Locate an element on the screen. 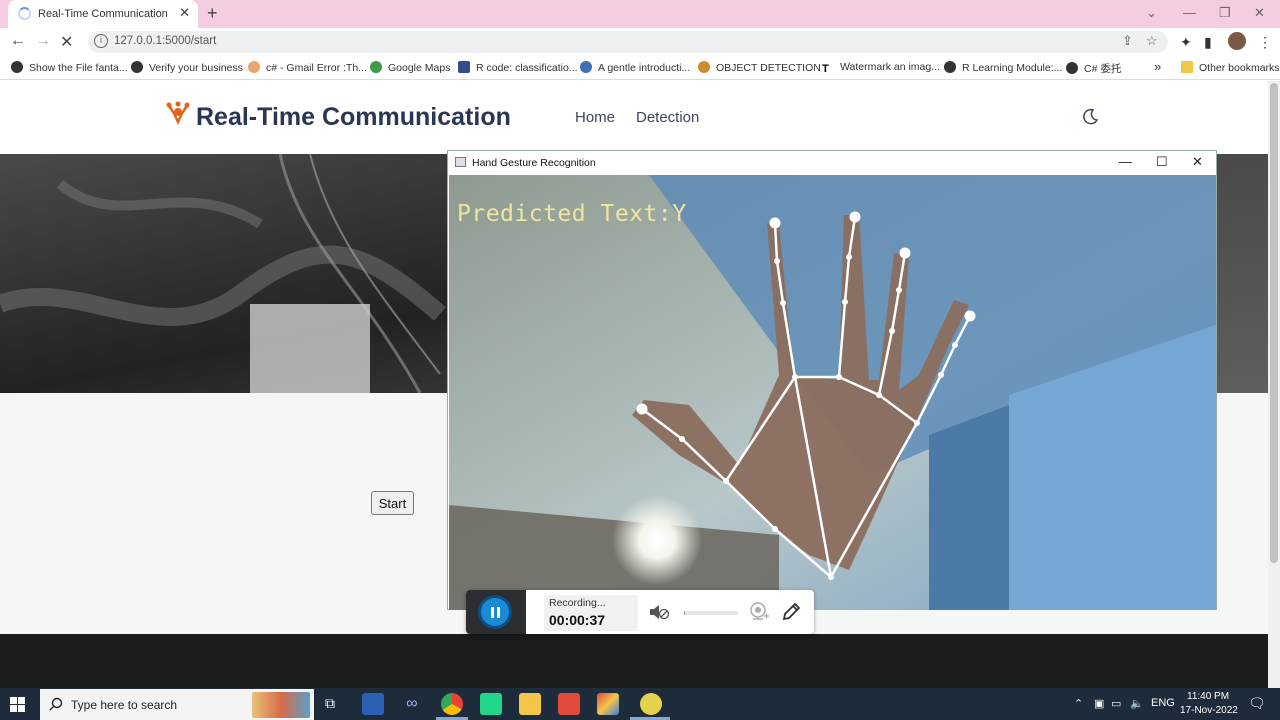  screen-recorder-bar: Recording... 00:00:37 is located at coordinates (640, 612).